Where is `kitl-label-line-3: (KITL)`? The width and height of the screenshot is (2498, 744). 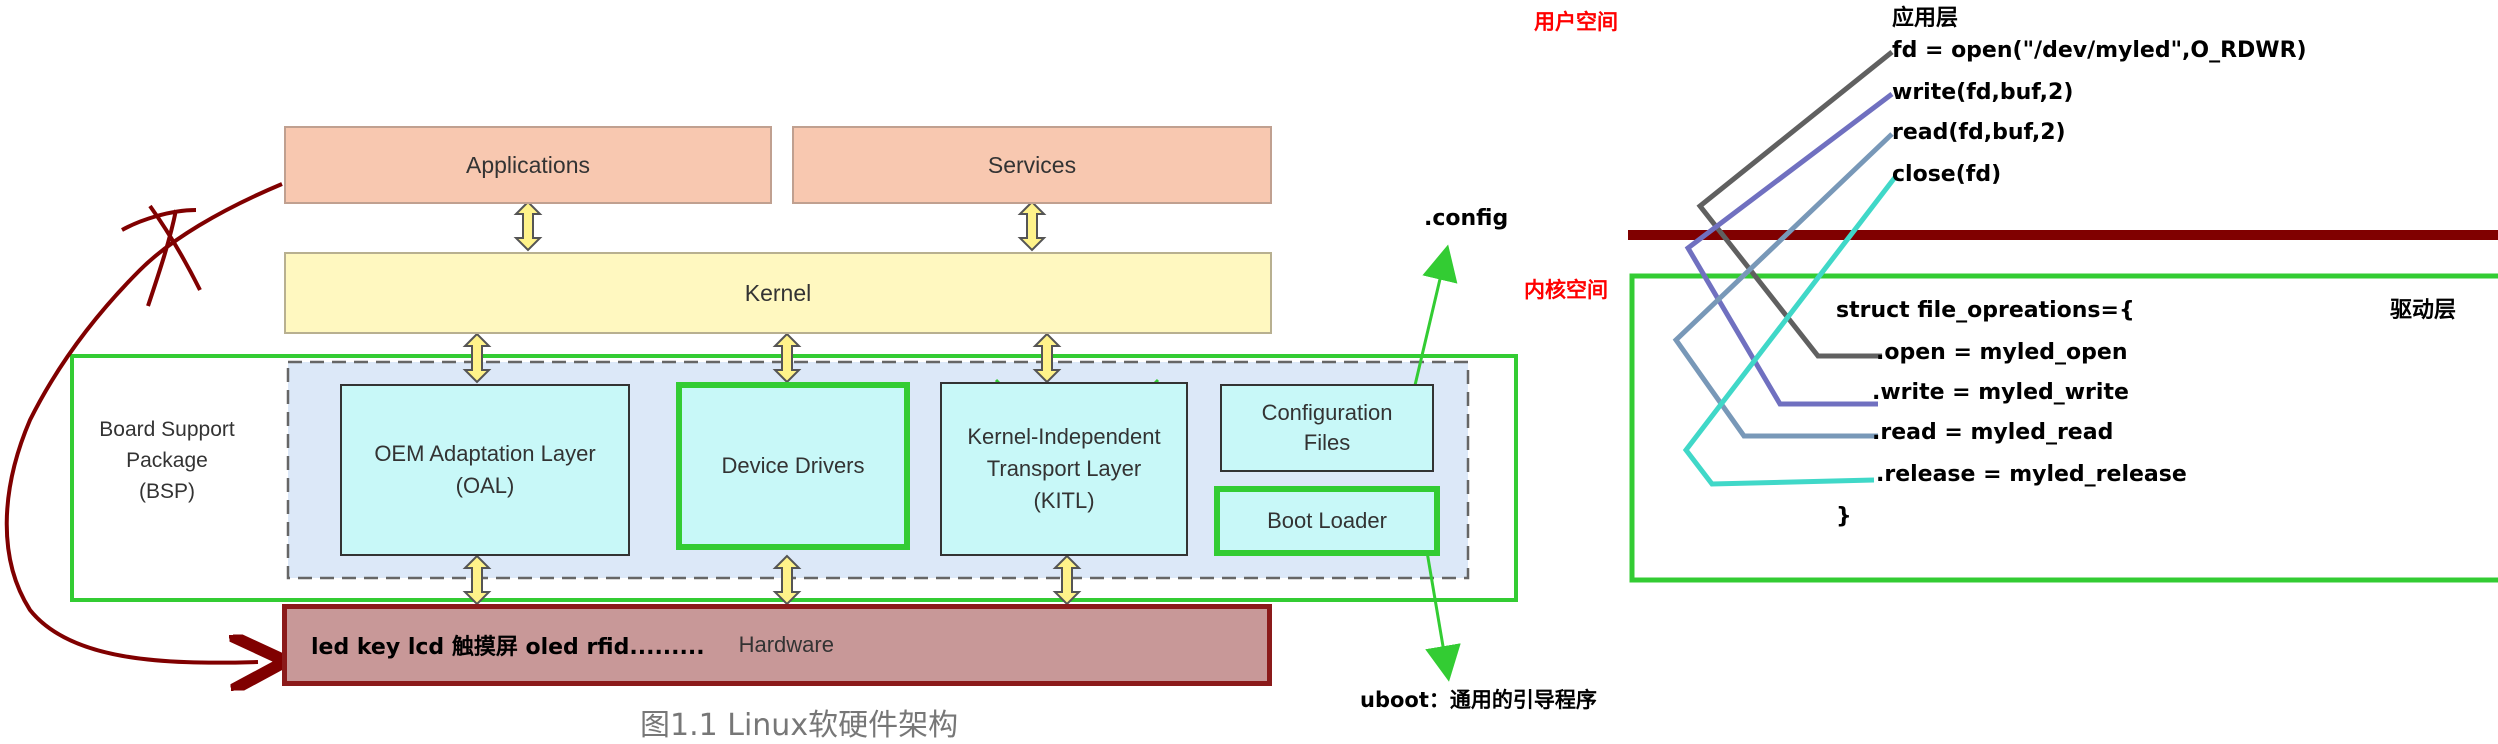 kitl-label-line-3: (KITL) is located at coordinates (1064, 500).